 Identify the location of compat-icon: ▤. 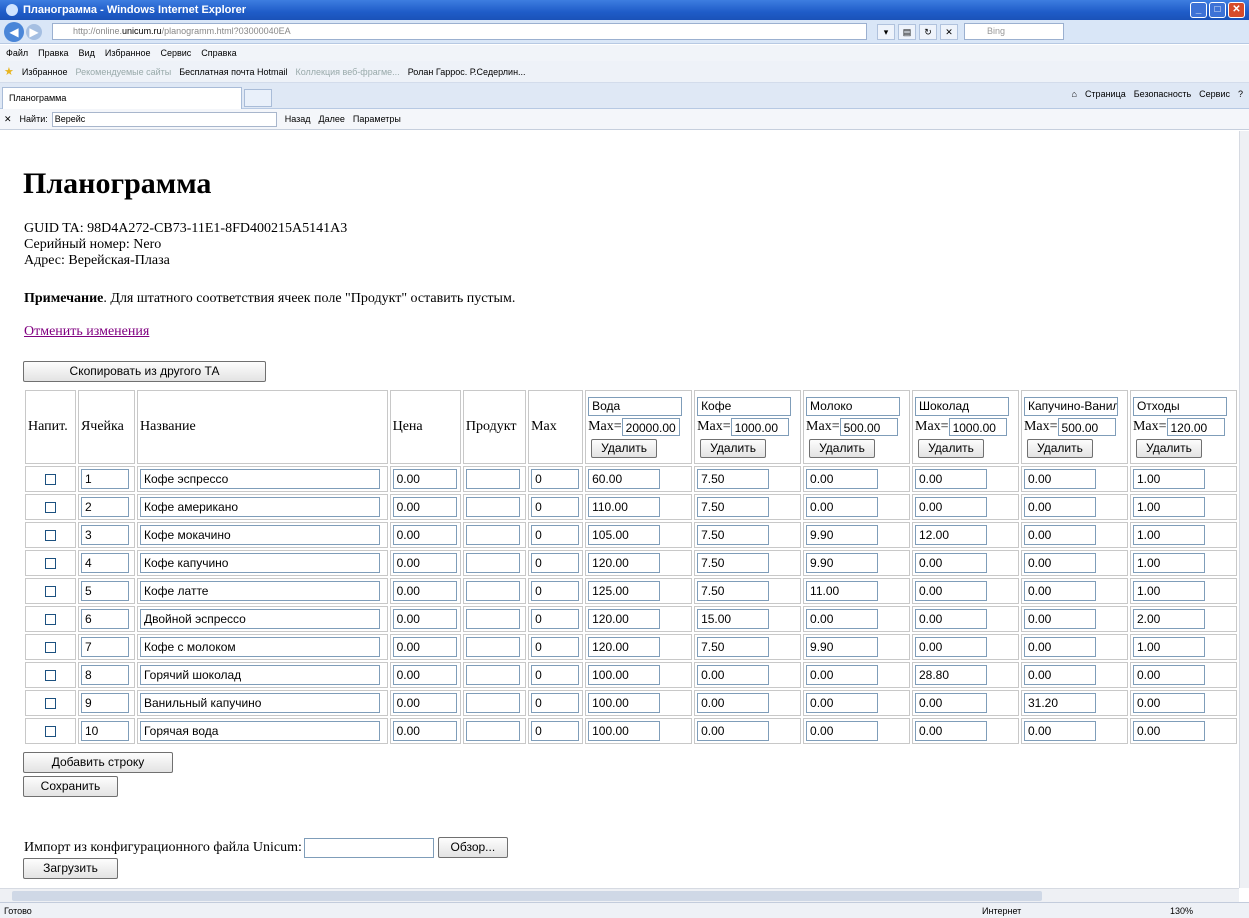
(907, 31).